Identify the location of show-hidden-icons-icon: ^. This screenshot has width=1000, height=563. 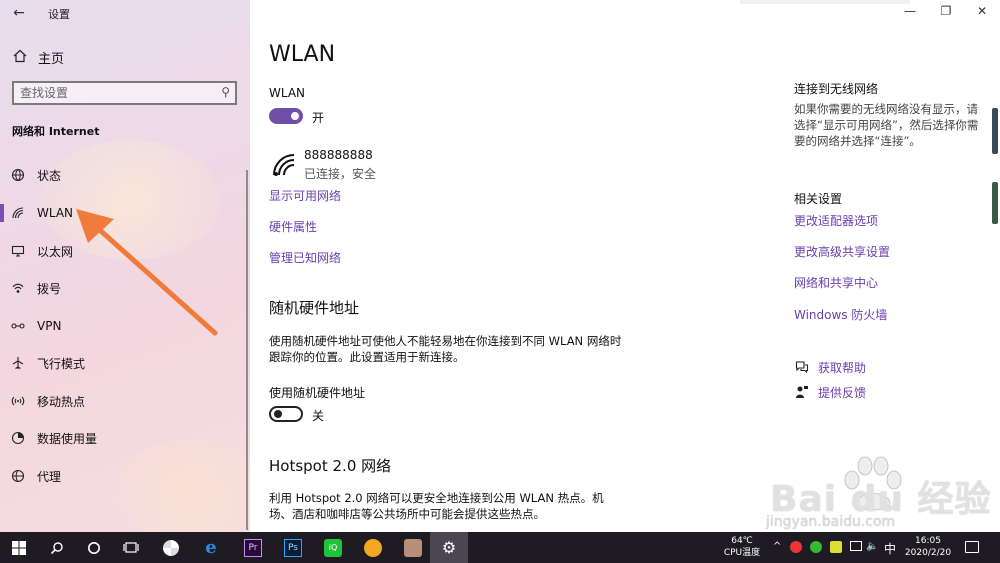
(777, 546).